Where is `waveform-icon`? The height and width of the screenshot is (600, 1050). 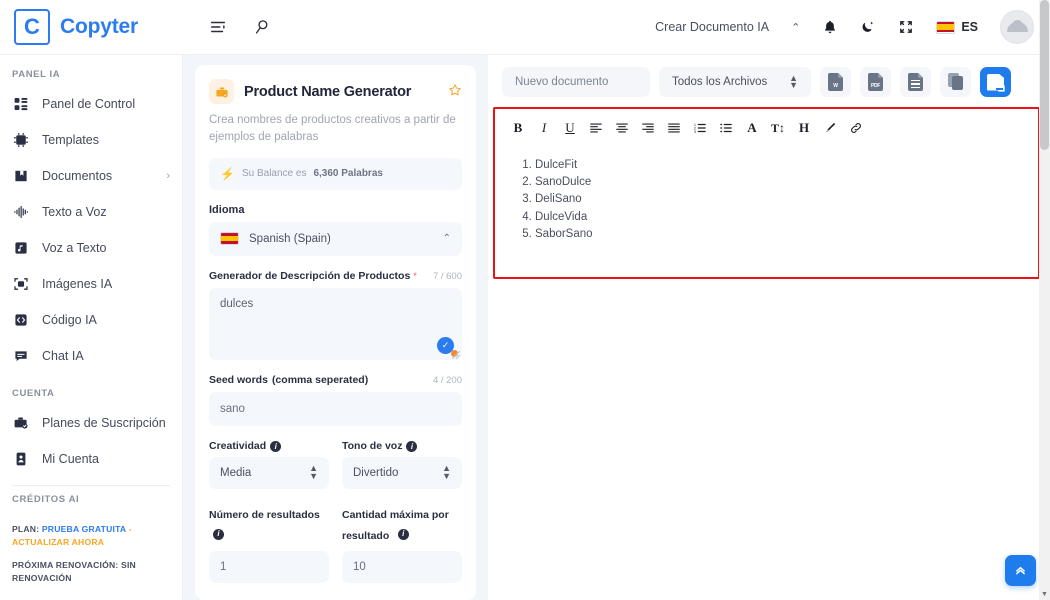 waveform-icon is located at coordinates (21, 212).